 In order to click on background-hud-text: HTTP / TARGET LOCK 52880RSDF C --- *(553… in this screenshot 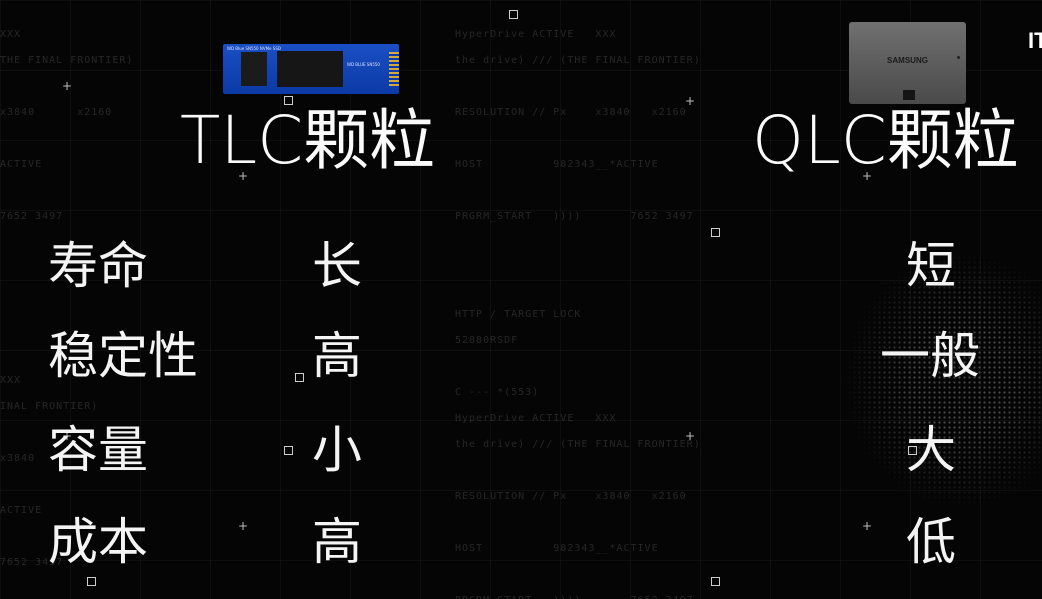, I will do `click(578, 454)`.